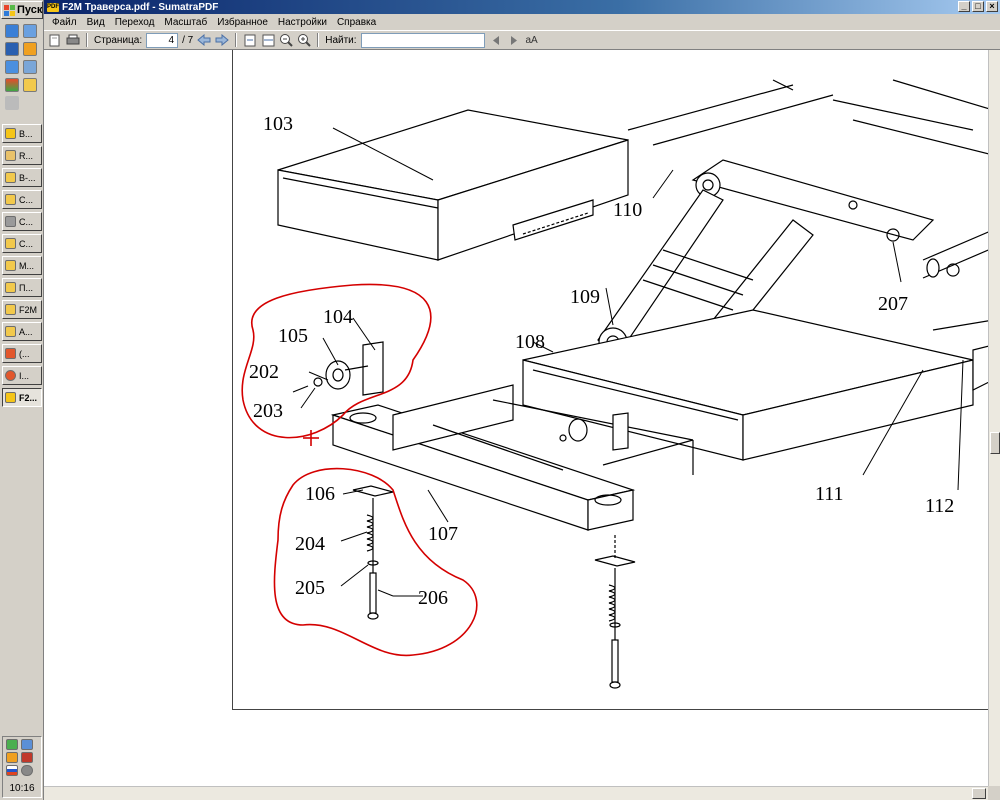 The height and width of the screenshot is (800, 1000). Describe the element at coordinates (222, 40) in the screenshot. I see `next-page-icon` at that location.